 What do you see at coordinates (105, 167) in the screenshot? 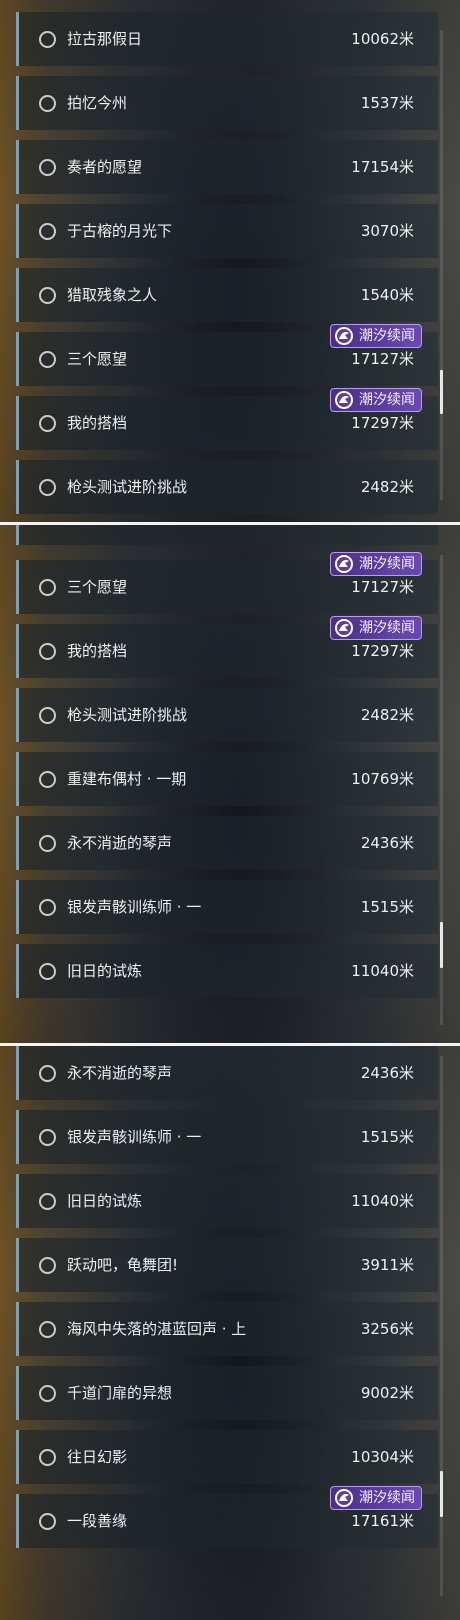
I see `quest-title: 奏者的愿望` at bounding box center [105, 167].